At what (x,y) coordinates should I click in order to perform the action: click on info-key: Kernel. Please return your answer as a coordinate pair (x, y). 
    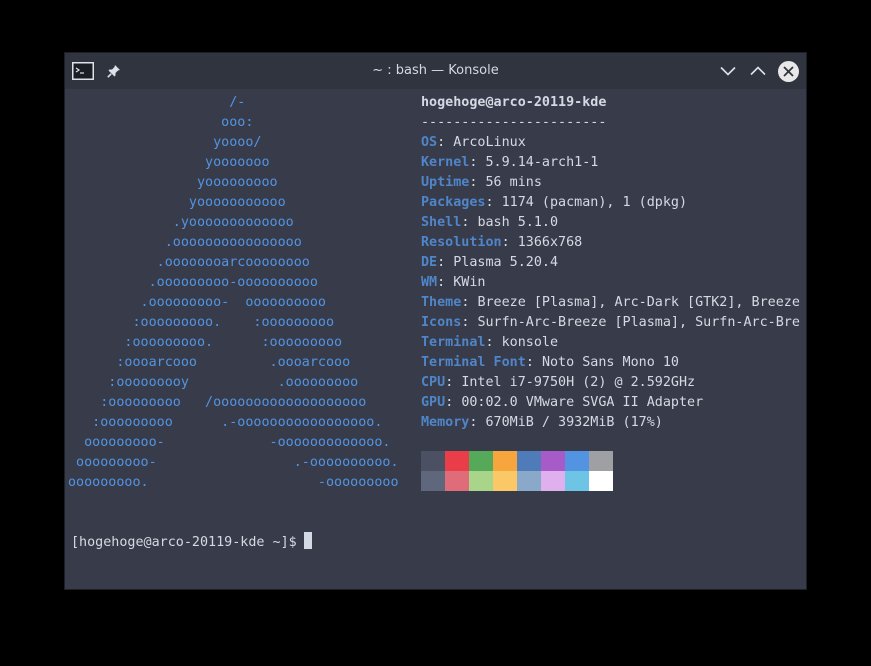
    Looking at the image, I should click on (445, 162).